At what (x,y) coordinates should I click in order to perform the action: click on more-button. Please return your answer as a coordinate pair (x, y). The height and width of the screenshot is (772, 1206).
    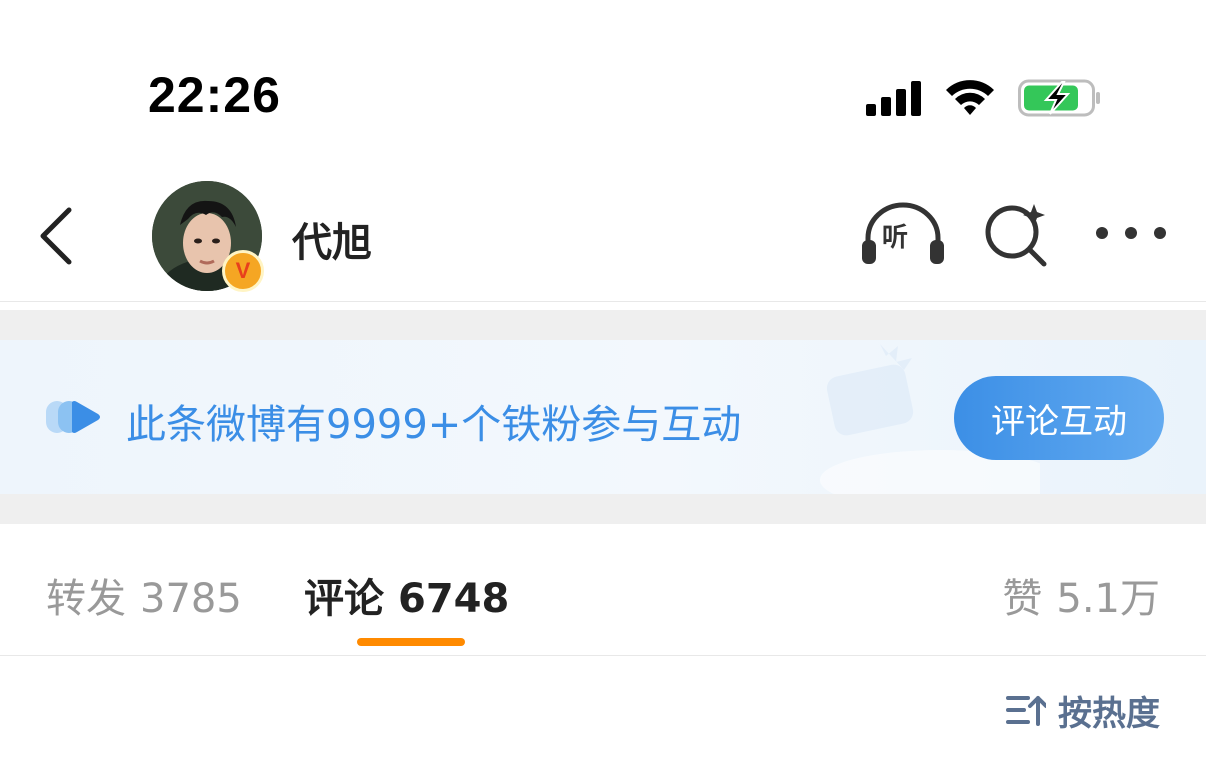
    Looking at the image, I should click on (1131, 233).